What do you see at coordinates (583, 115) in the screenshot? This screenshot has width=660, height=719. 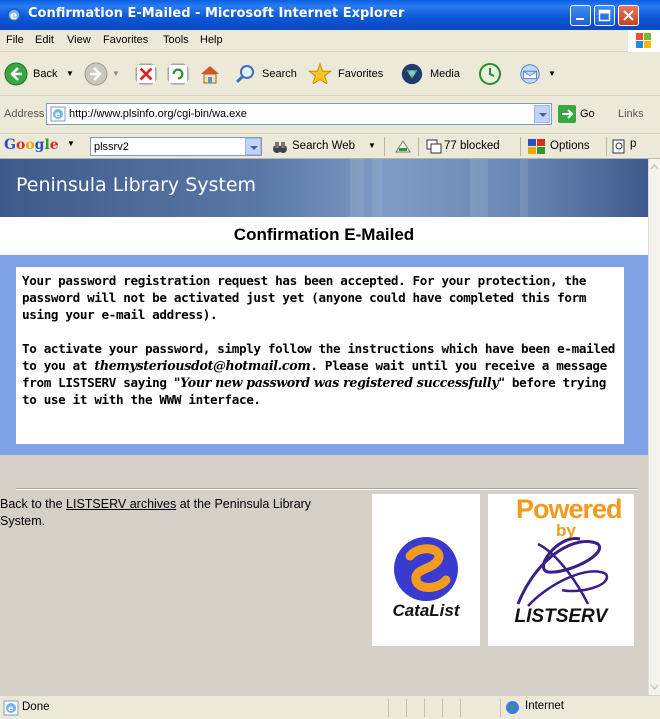 I see `go-button: Go` at bounding box center [583, 115].